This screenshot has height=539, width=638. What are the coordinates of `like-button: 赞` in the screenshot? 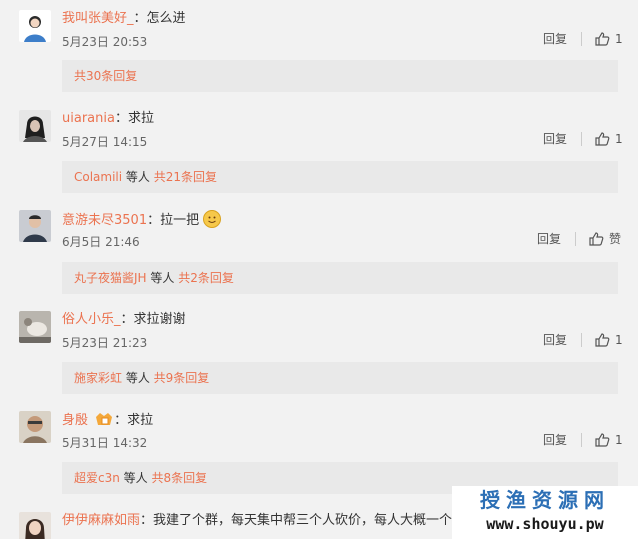 It's located at (604, 238).